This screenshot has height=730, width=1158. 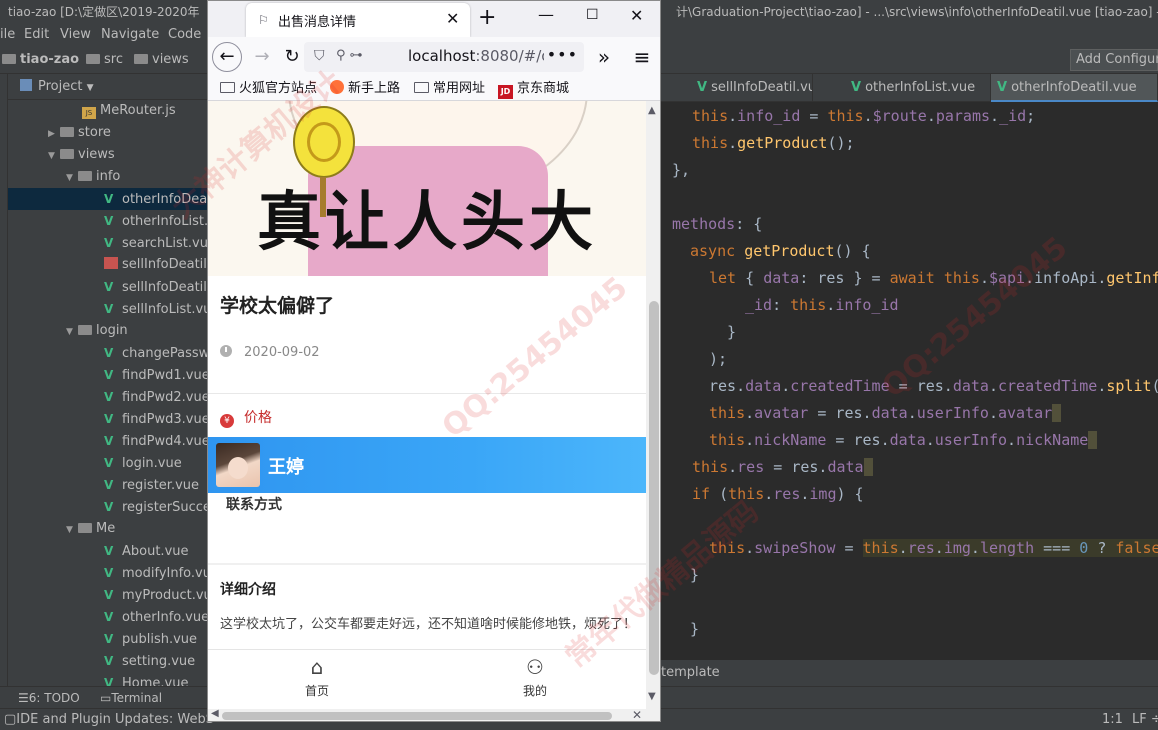 What do you see at coordinates (533, 89) in the screenshot?
I see `bookmark-jd-mall: JD 京东商城` at bounding box center [533, 89].